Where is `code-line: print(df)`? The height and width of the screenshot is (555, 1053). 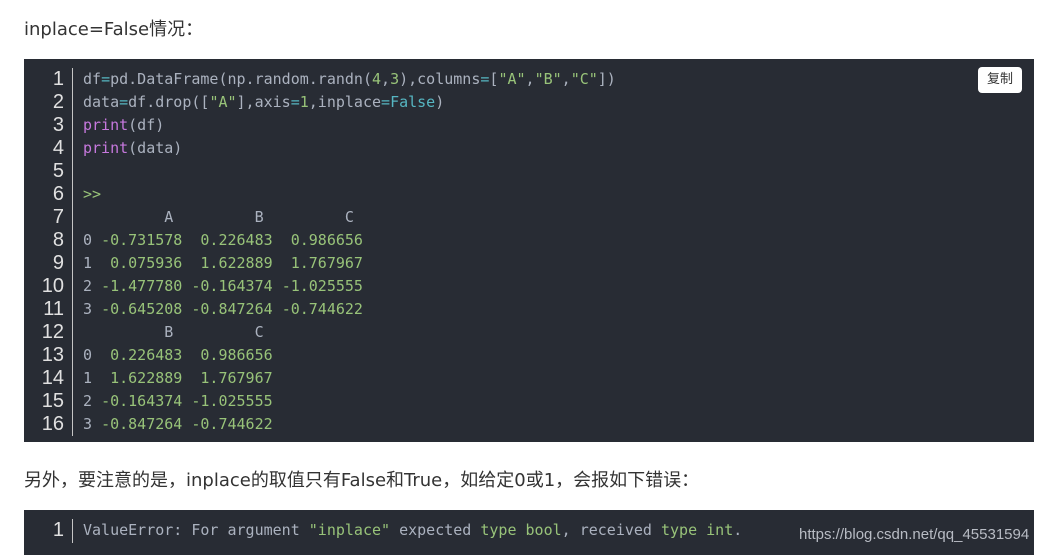
code-line: print(df) is located at coordinates (124, 125).